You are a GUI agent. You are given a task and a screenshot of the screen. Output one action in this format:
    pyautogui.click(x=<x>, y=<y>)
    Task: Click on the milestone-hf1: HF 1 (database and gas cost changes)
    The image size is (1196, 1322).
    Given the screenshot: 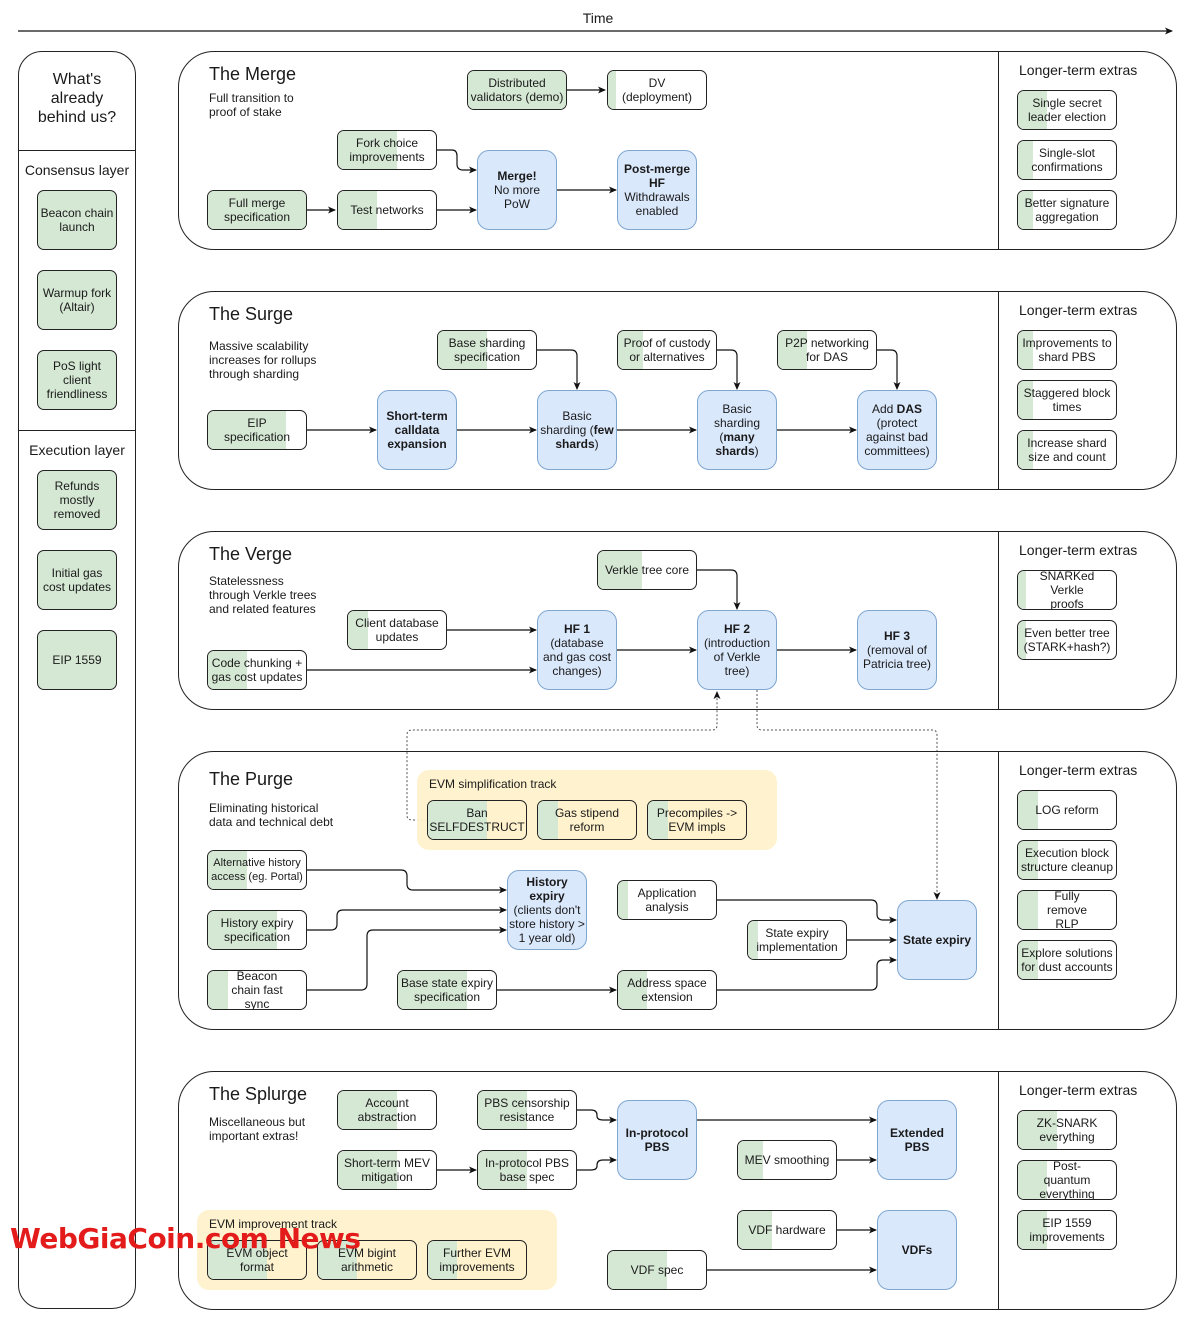 What is the action you would take?
    pyautogui.click(x=577, y=650)
    